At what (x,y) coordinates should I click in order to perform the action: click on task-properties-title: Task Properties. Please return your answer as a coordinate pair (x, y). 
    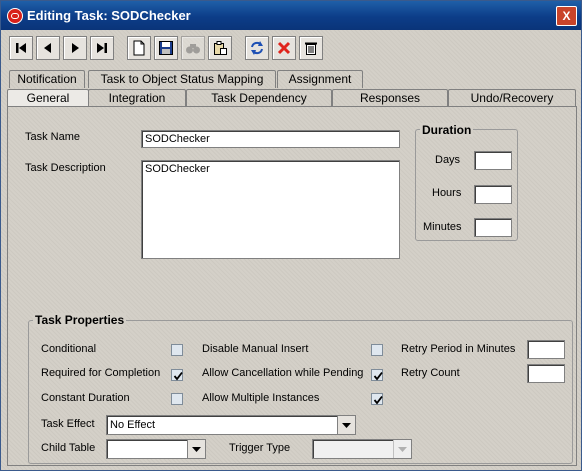
    Looking at the image, I should click on (80, 320).